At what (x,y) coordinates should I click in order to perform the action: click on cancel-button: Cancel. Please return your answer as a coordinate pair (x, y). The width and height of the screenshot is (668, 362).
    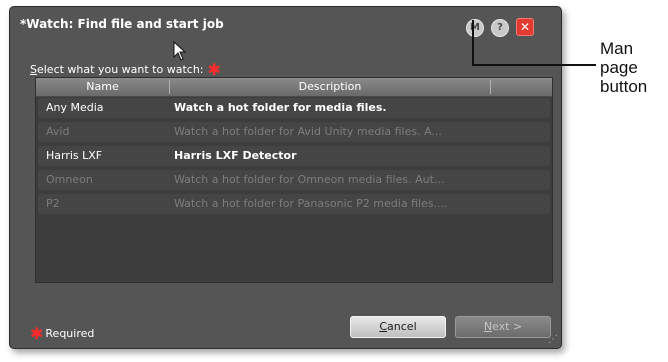
    Looking at the image, I should click on (398, 327).